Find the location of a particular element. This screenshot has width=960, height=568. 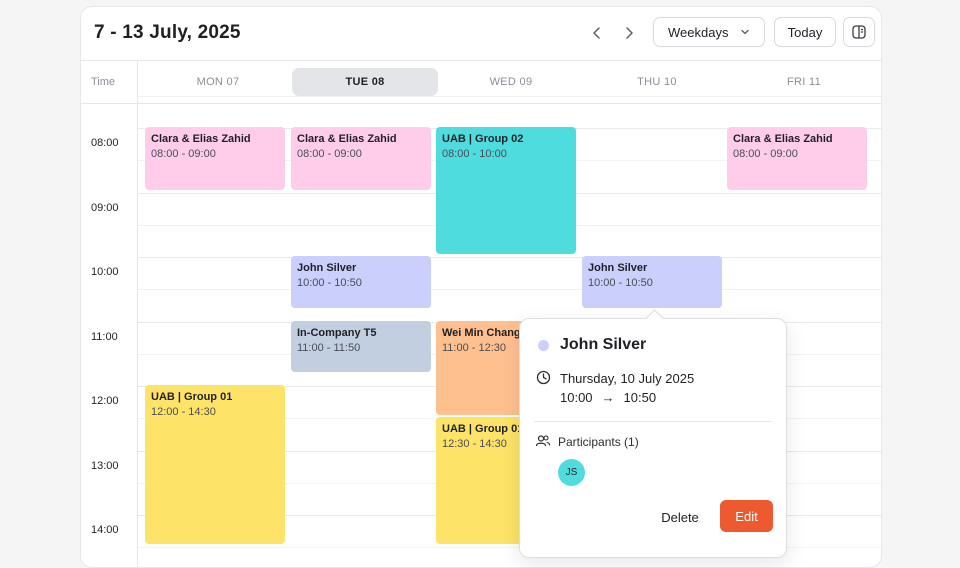

arrow-right-icon: → is located at coordinates (608, 397).